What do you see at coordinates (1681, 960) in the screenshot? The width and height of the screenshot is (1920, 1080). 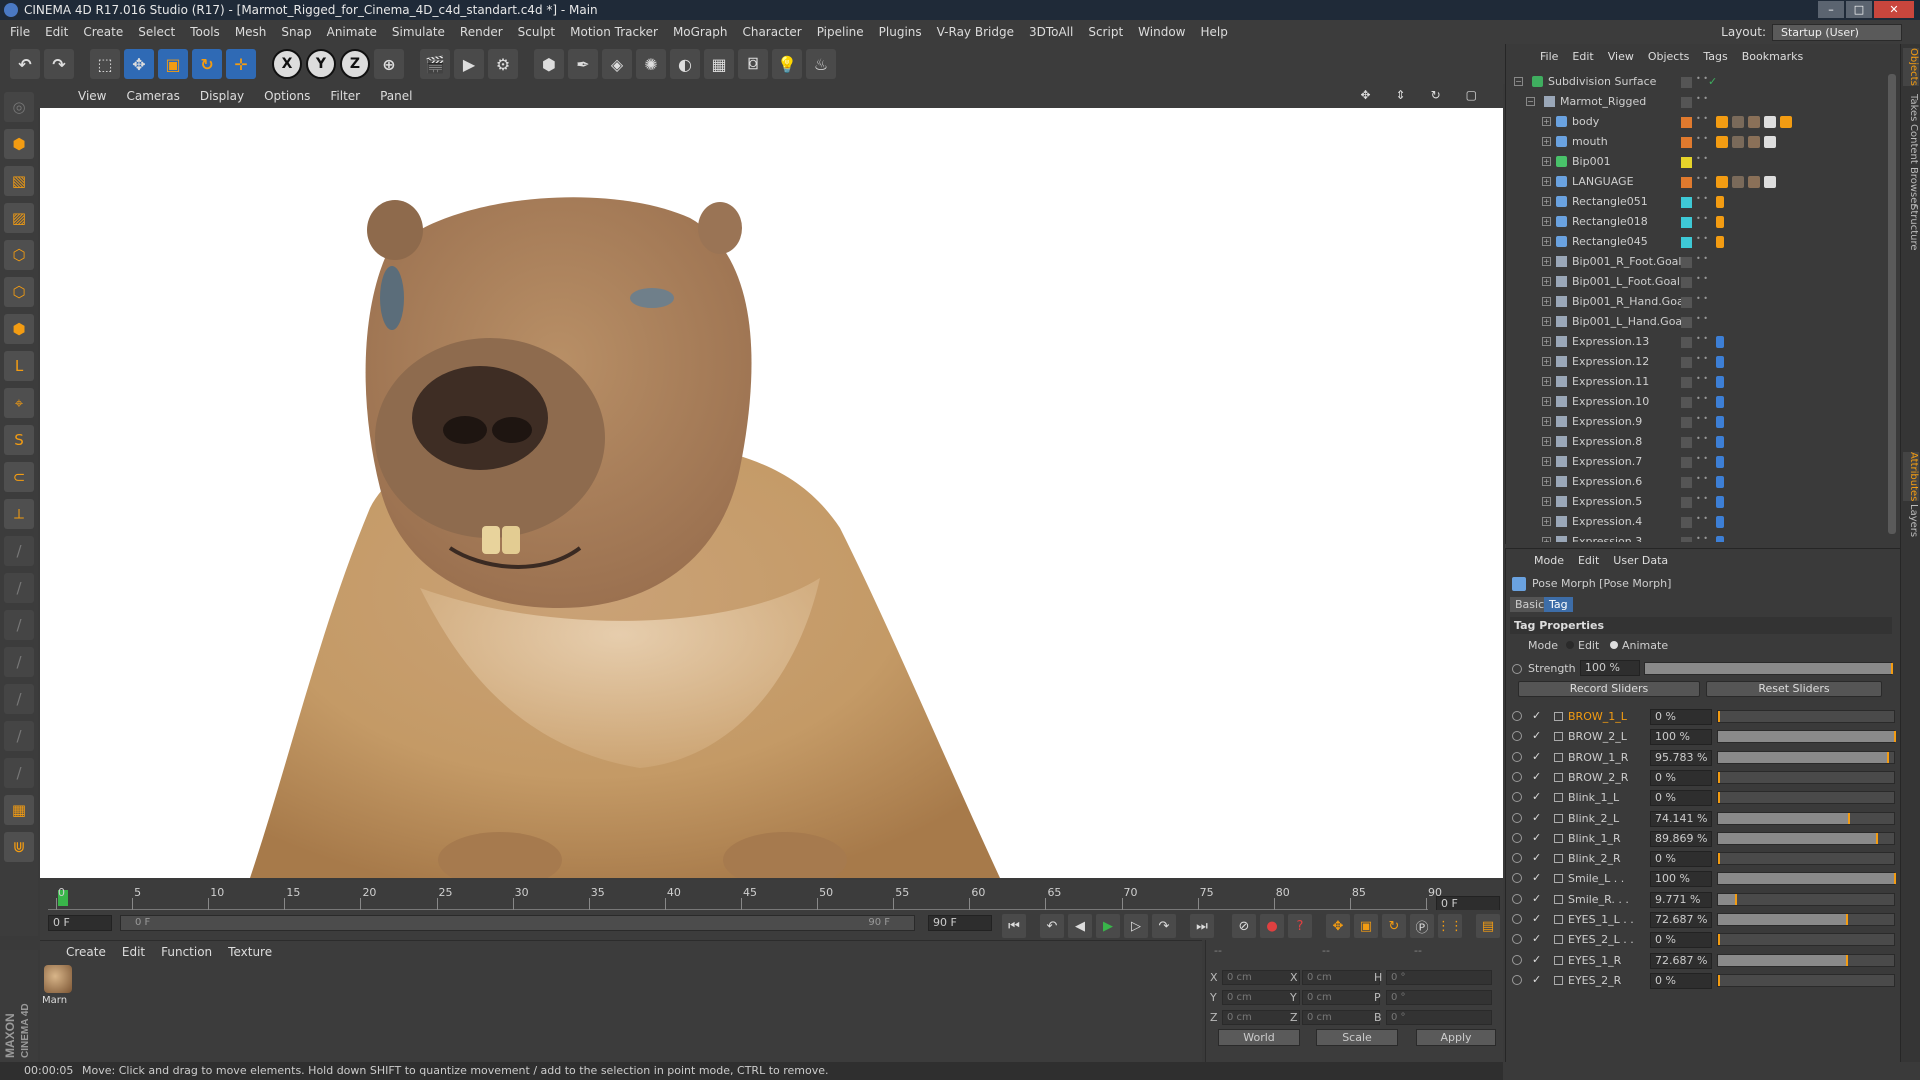 I see `morph-value-field: 72.687 %` at bounding box center [1681, 960].